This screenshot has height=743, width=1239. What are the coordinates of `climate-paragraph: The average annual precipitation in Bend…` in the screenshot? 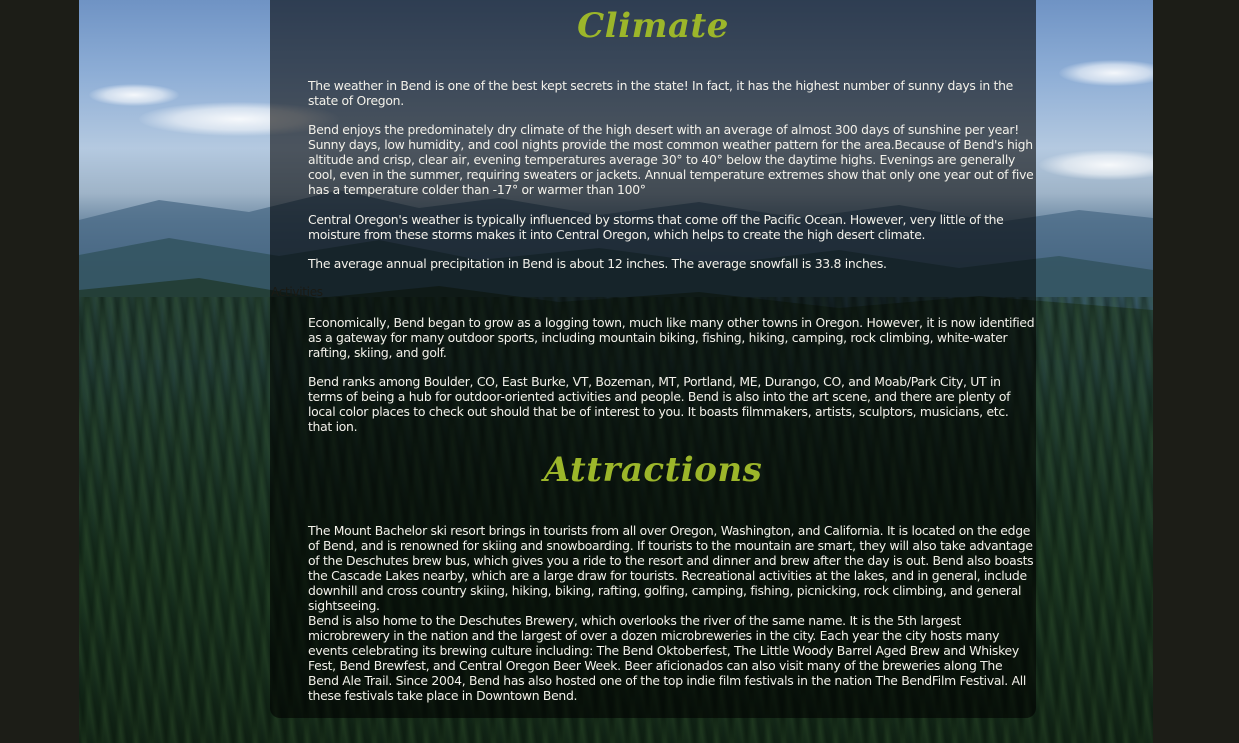 It's located at (597, 263).